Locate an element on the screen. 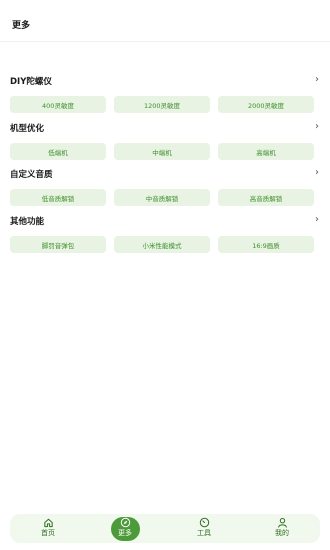 The image size is (330, 550). high-sound-unlock-button: 高音质解锁 is located at coordinates (266, 197).